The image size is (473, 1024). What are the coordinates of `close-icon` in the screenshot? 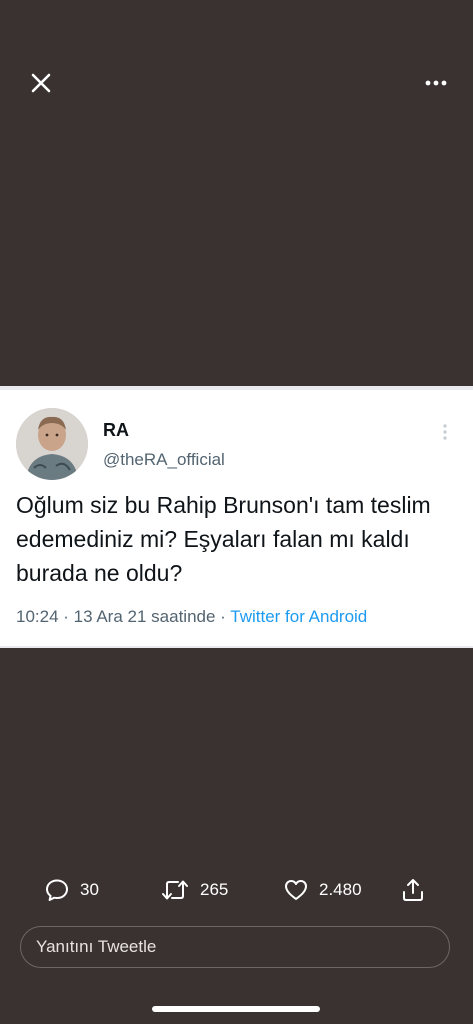 It's located at (41, 83).